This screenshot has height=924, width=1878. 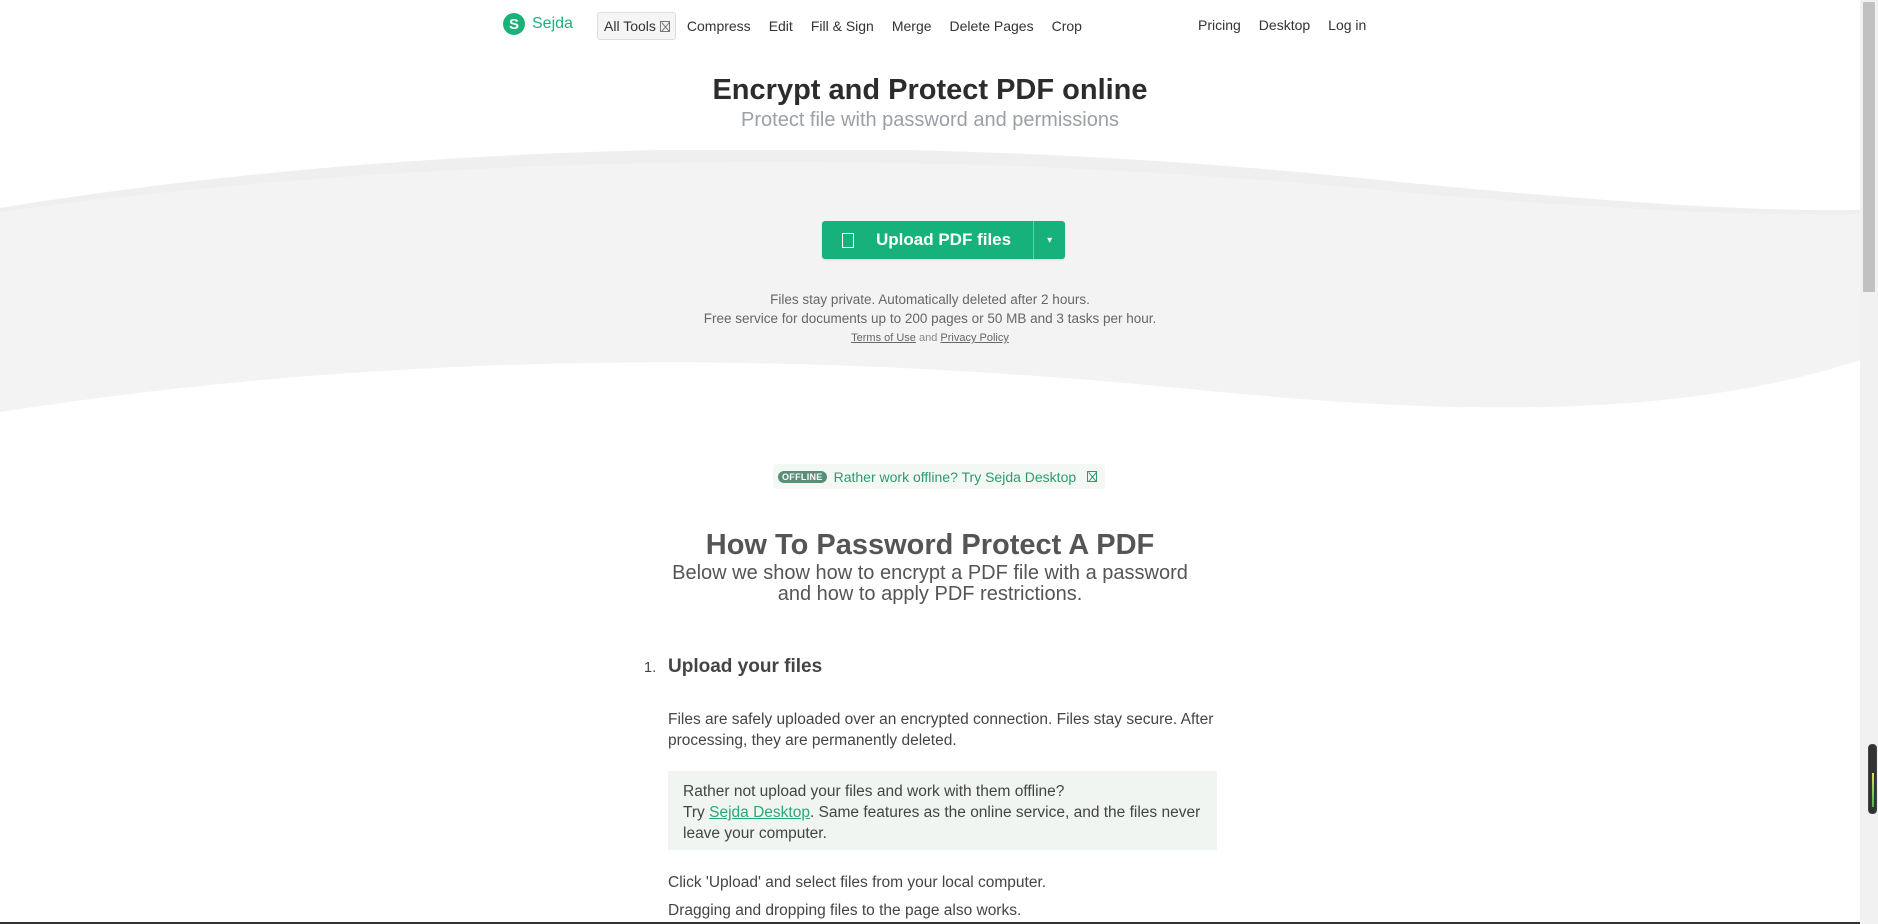 What do you see at coordinates (514, 24) in the screenshot?
I see `logo-mark-icon: S` at bounding box center [514, 24].